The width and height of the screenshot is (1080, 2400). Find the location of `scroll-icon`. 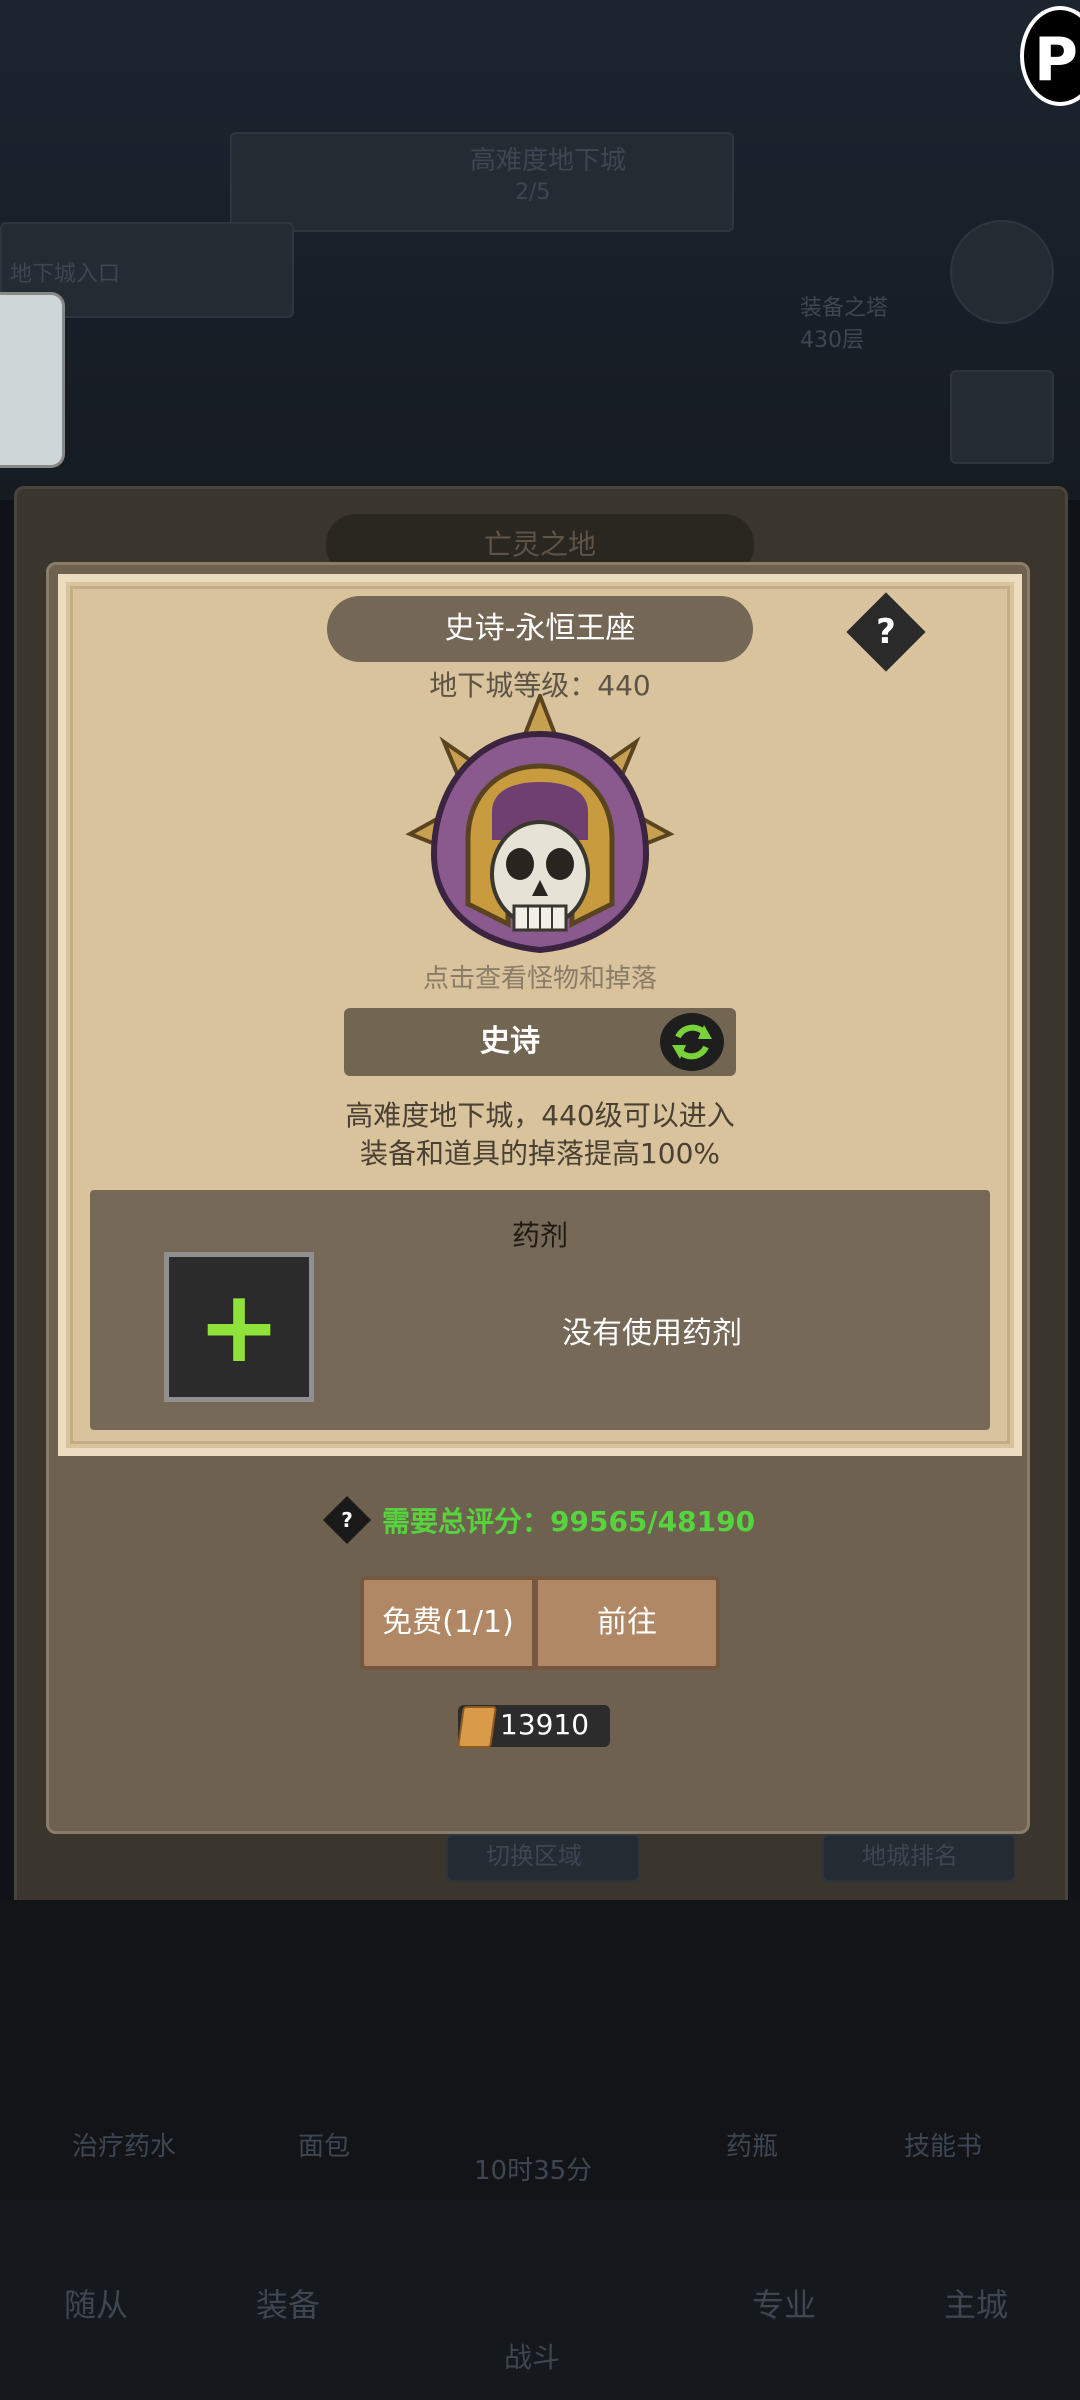

scroll-icon is located at coordinates (477, 1727).